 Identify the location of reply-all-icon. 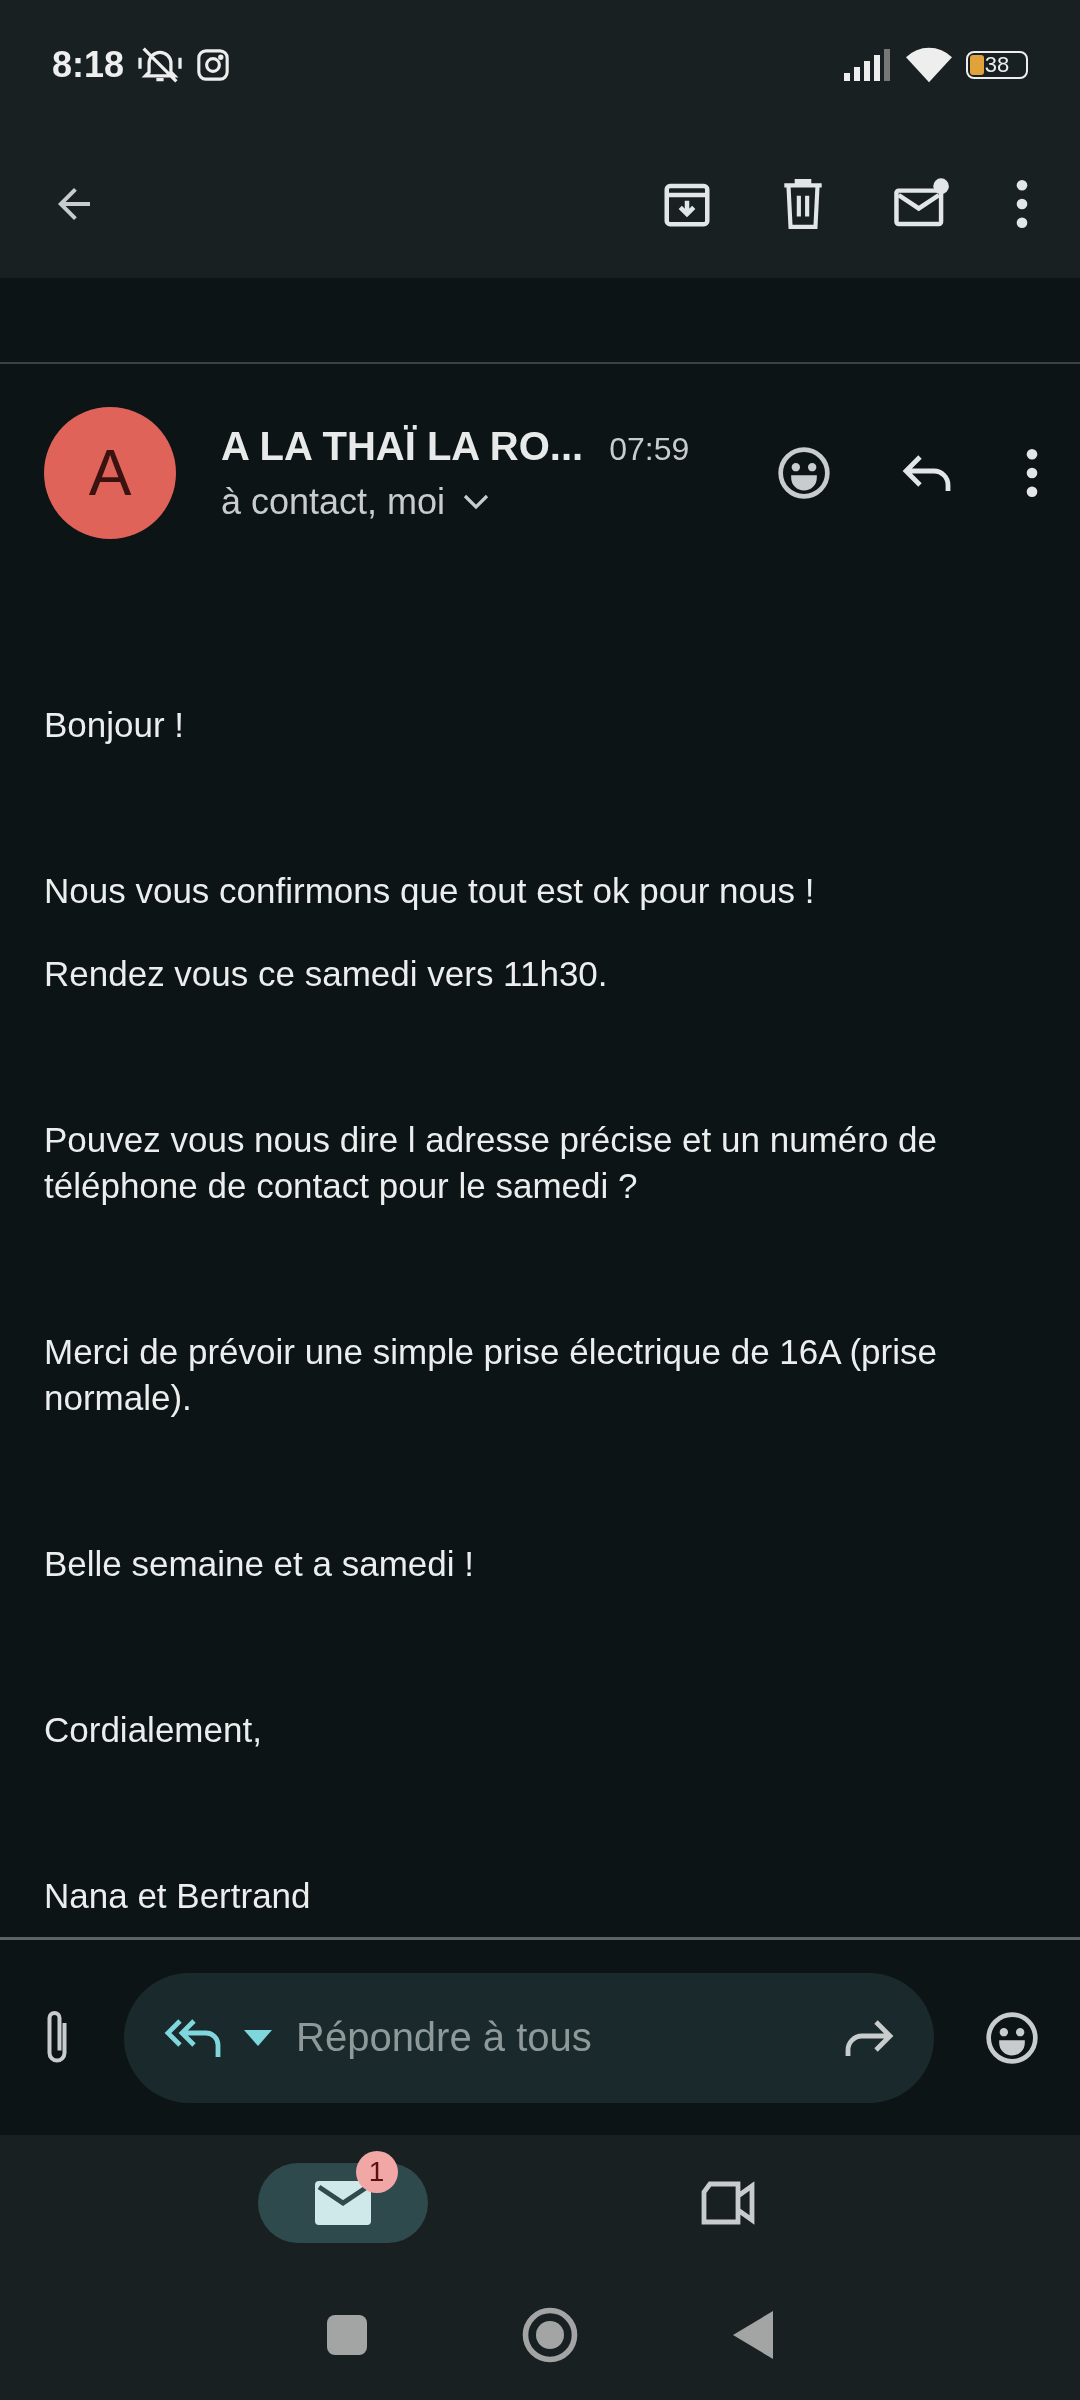
(193, 2037).